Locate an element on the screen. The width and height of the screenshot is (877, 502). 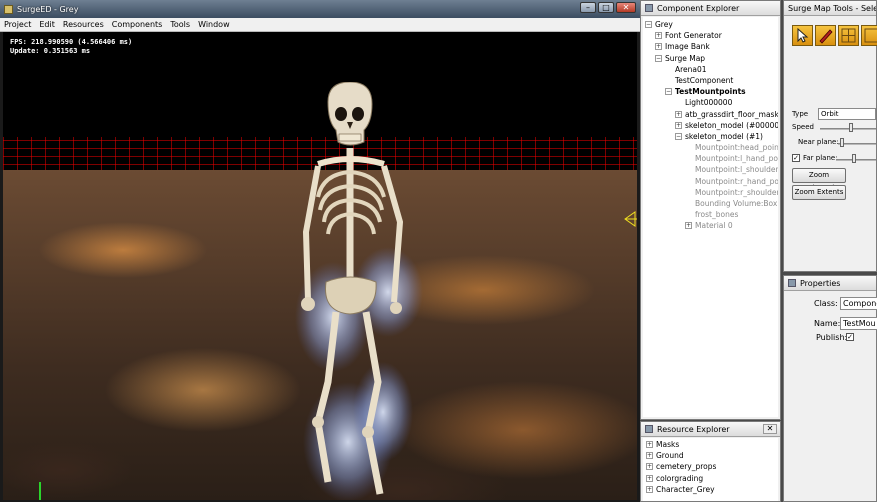
paint-tool-button is located at coordinates (825, 35).